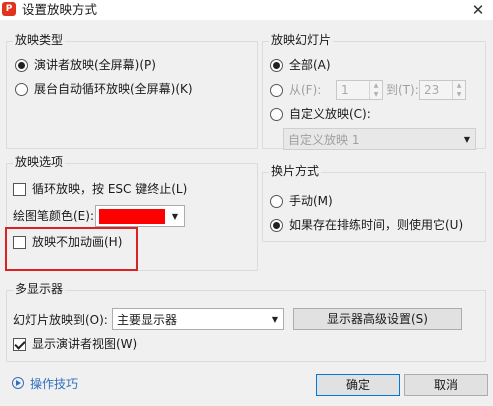 This screenshot has width=493, height=406. Describe the element at coordinates (9, 9) in the screenshot. I see `app-icon: P` at that location.